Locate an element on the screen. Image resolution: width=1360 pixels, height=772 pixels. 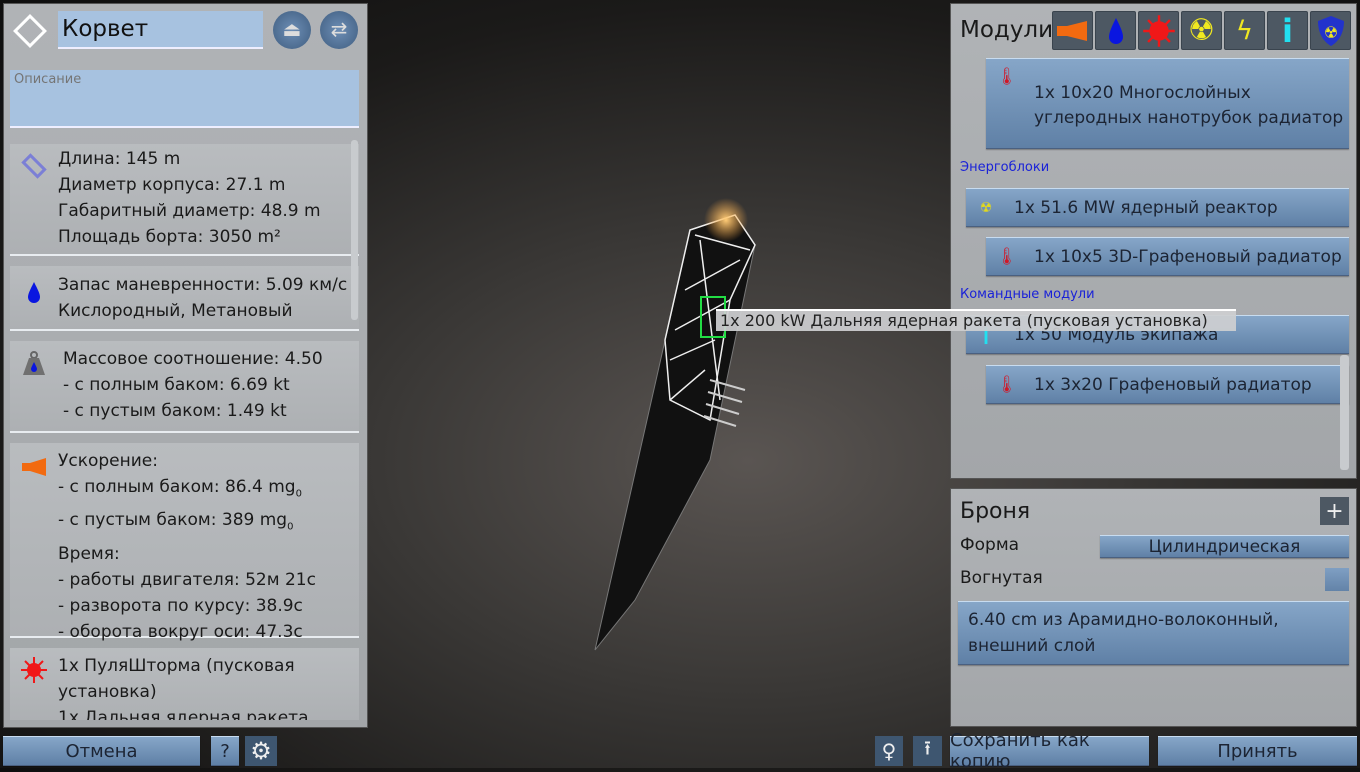
module-item: 🌡︎ 1x 3x20 Графеновый радиатор is located at coordinates (1167, 384).